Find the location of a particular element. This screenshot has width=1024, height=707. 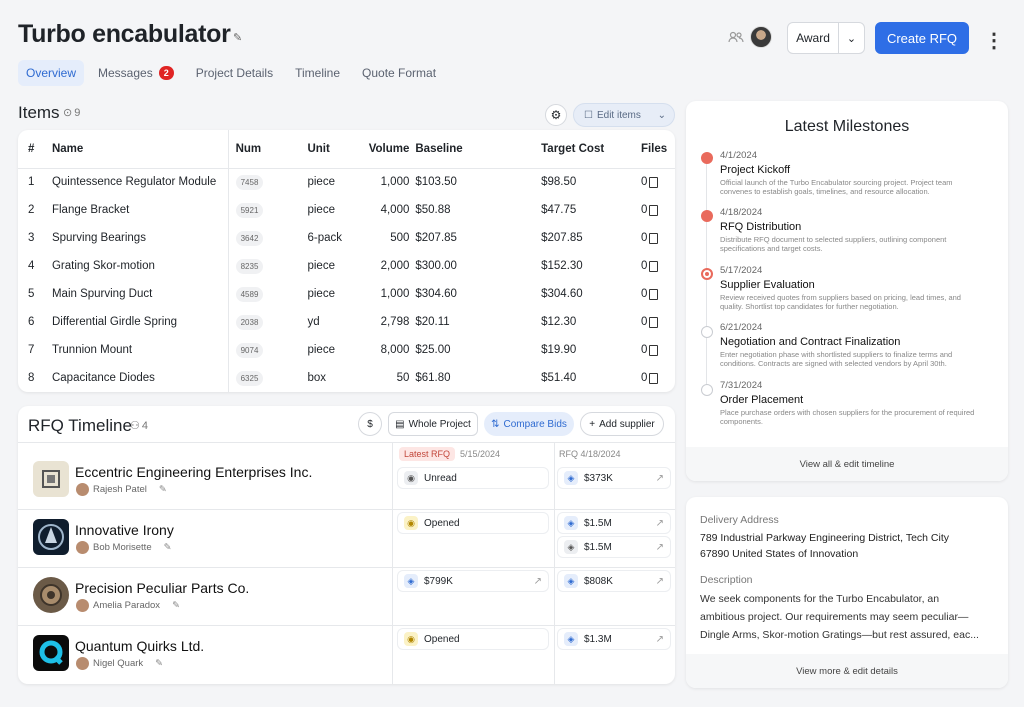

bid-status: Unread is located at coordinates (440, 478).